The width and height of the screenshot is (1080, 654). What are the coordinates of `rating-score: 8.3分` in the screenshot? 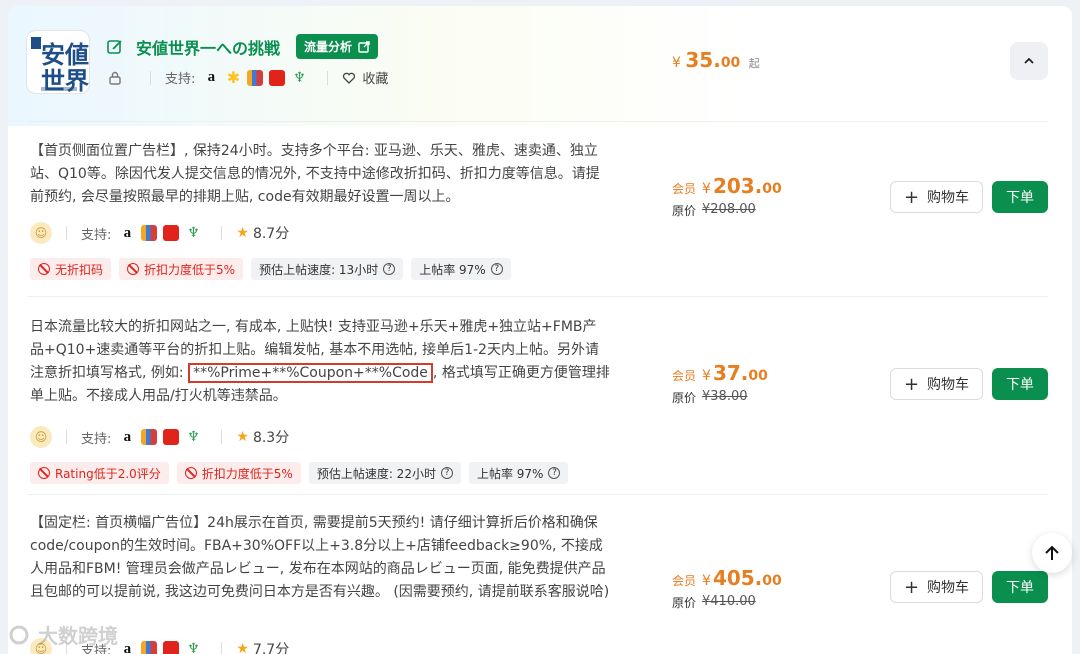 It's located at (271, 438).